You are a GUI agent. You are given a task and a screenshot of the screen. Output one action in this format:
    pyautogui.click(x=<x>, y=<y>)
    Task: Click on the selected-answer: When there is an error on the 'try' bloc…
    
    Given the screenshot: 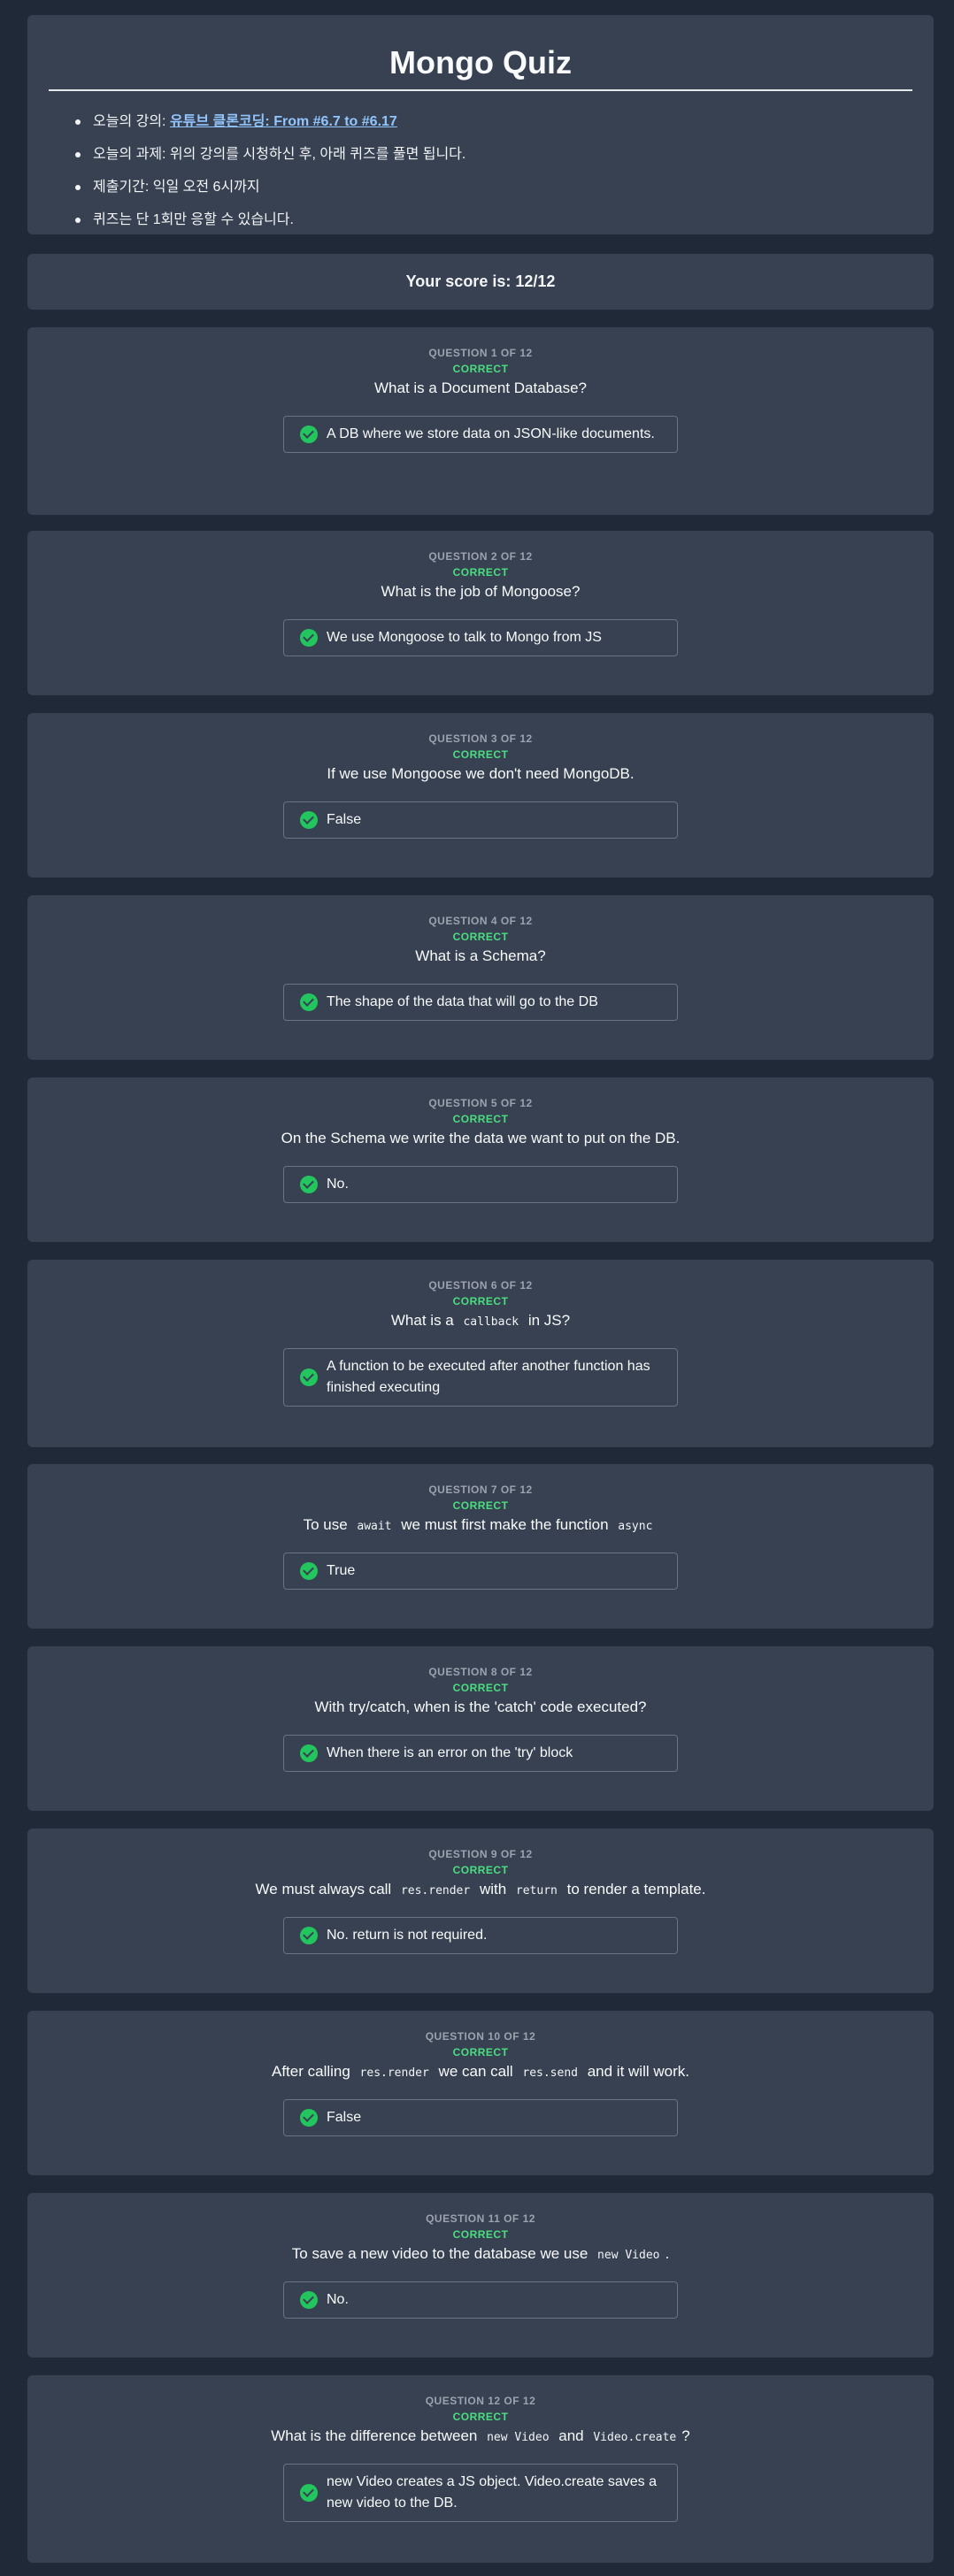 What is the action you would take?
    pyautogui.click(x=480, y=1753)
    